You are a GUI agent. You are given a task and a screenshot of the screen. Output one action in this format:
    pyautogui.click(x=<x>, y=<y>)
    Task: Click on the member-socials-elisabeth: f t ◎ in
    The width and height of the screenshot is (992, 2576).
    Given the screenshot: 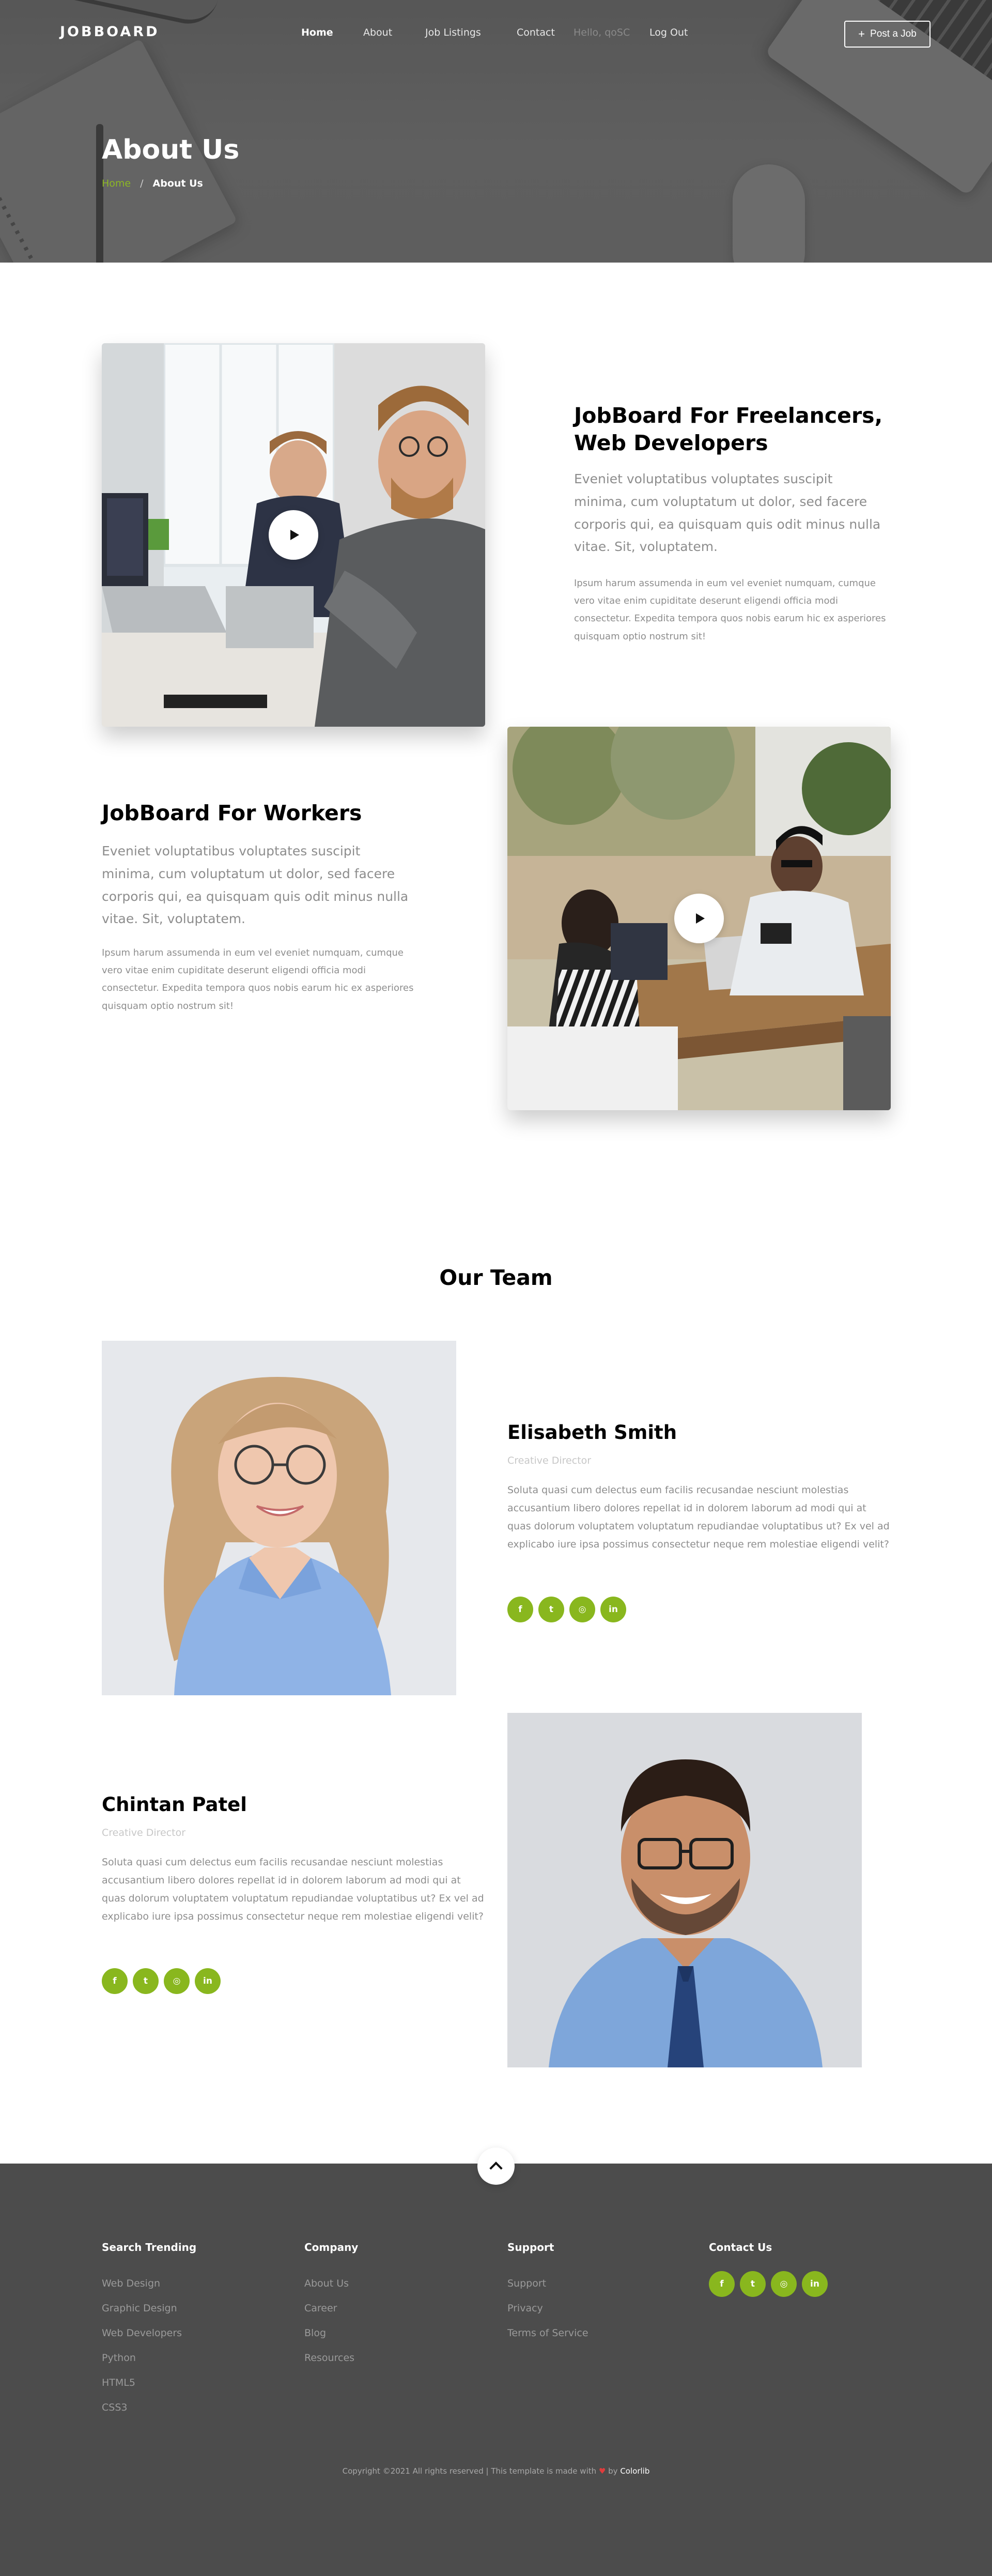 What is the action you would take?
    pyautogui.click(x=567, y=1609)
    